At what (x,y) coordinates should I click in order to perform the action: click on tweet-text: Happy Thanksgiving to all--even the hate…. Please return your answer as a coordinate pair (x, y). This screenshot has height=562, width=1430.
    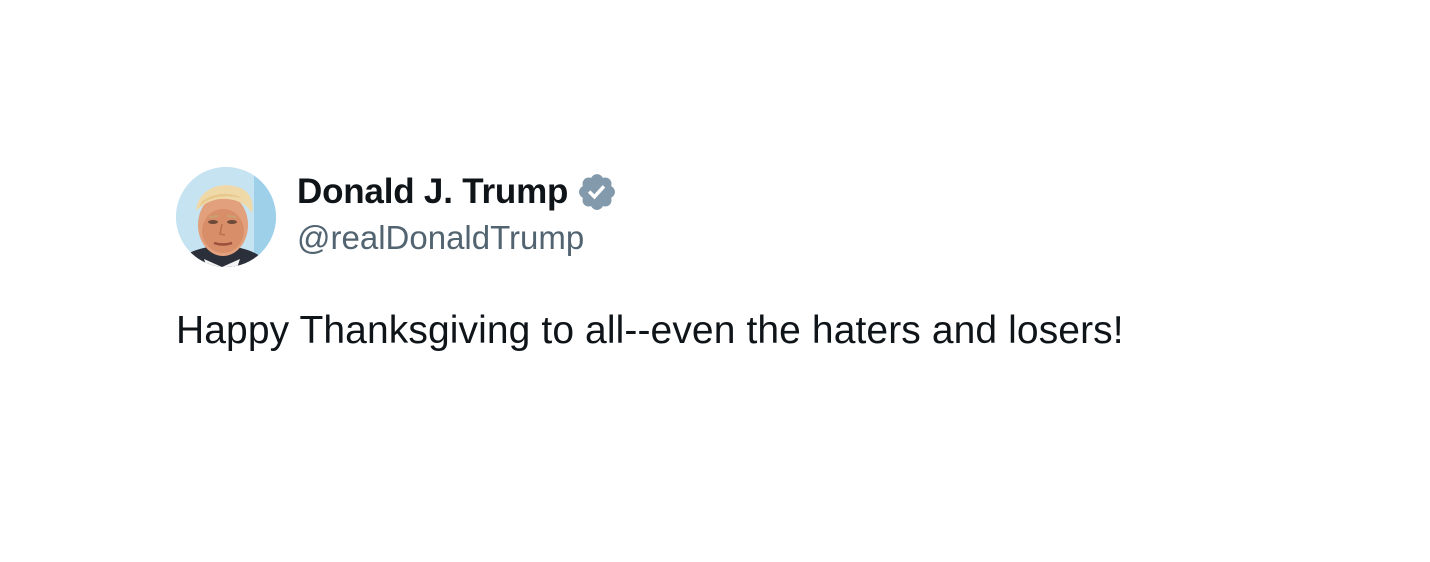
    Looking at the image, I should click on (650, 330).